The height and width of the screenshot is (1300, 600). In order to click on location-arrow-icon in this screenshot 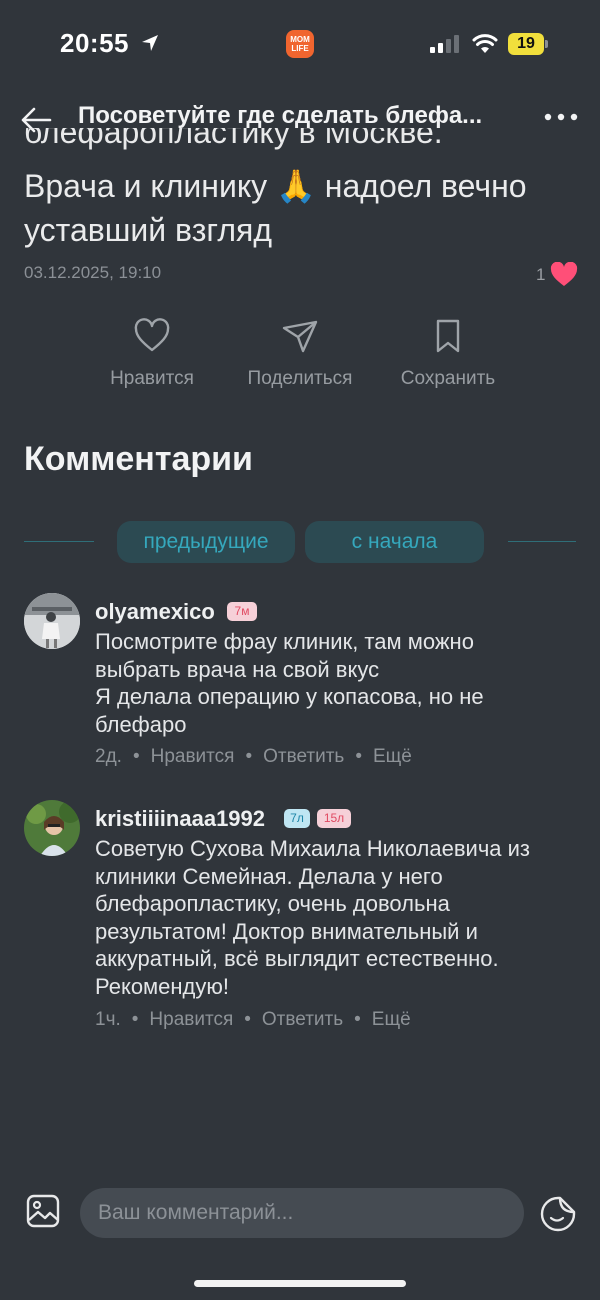, I will do `click(150, 43)`.